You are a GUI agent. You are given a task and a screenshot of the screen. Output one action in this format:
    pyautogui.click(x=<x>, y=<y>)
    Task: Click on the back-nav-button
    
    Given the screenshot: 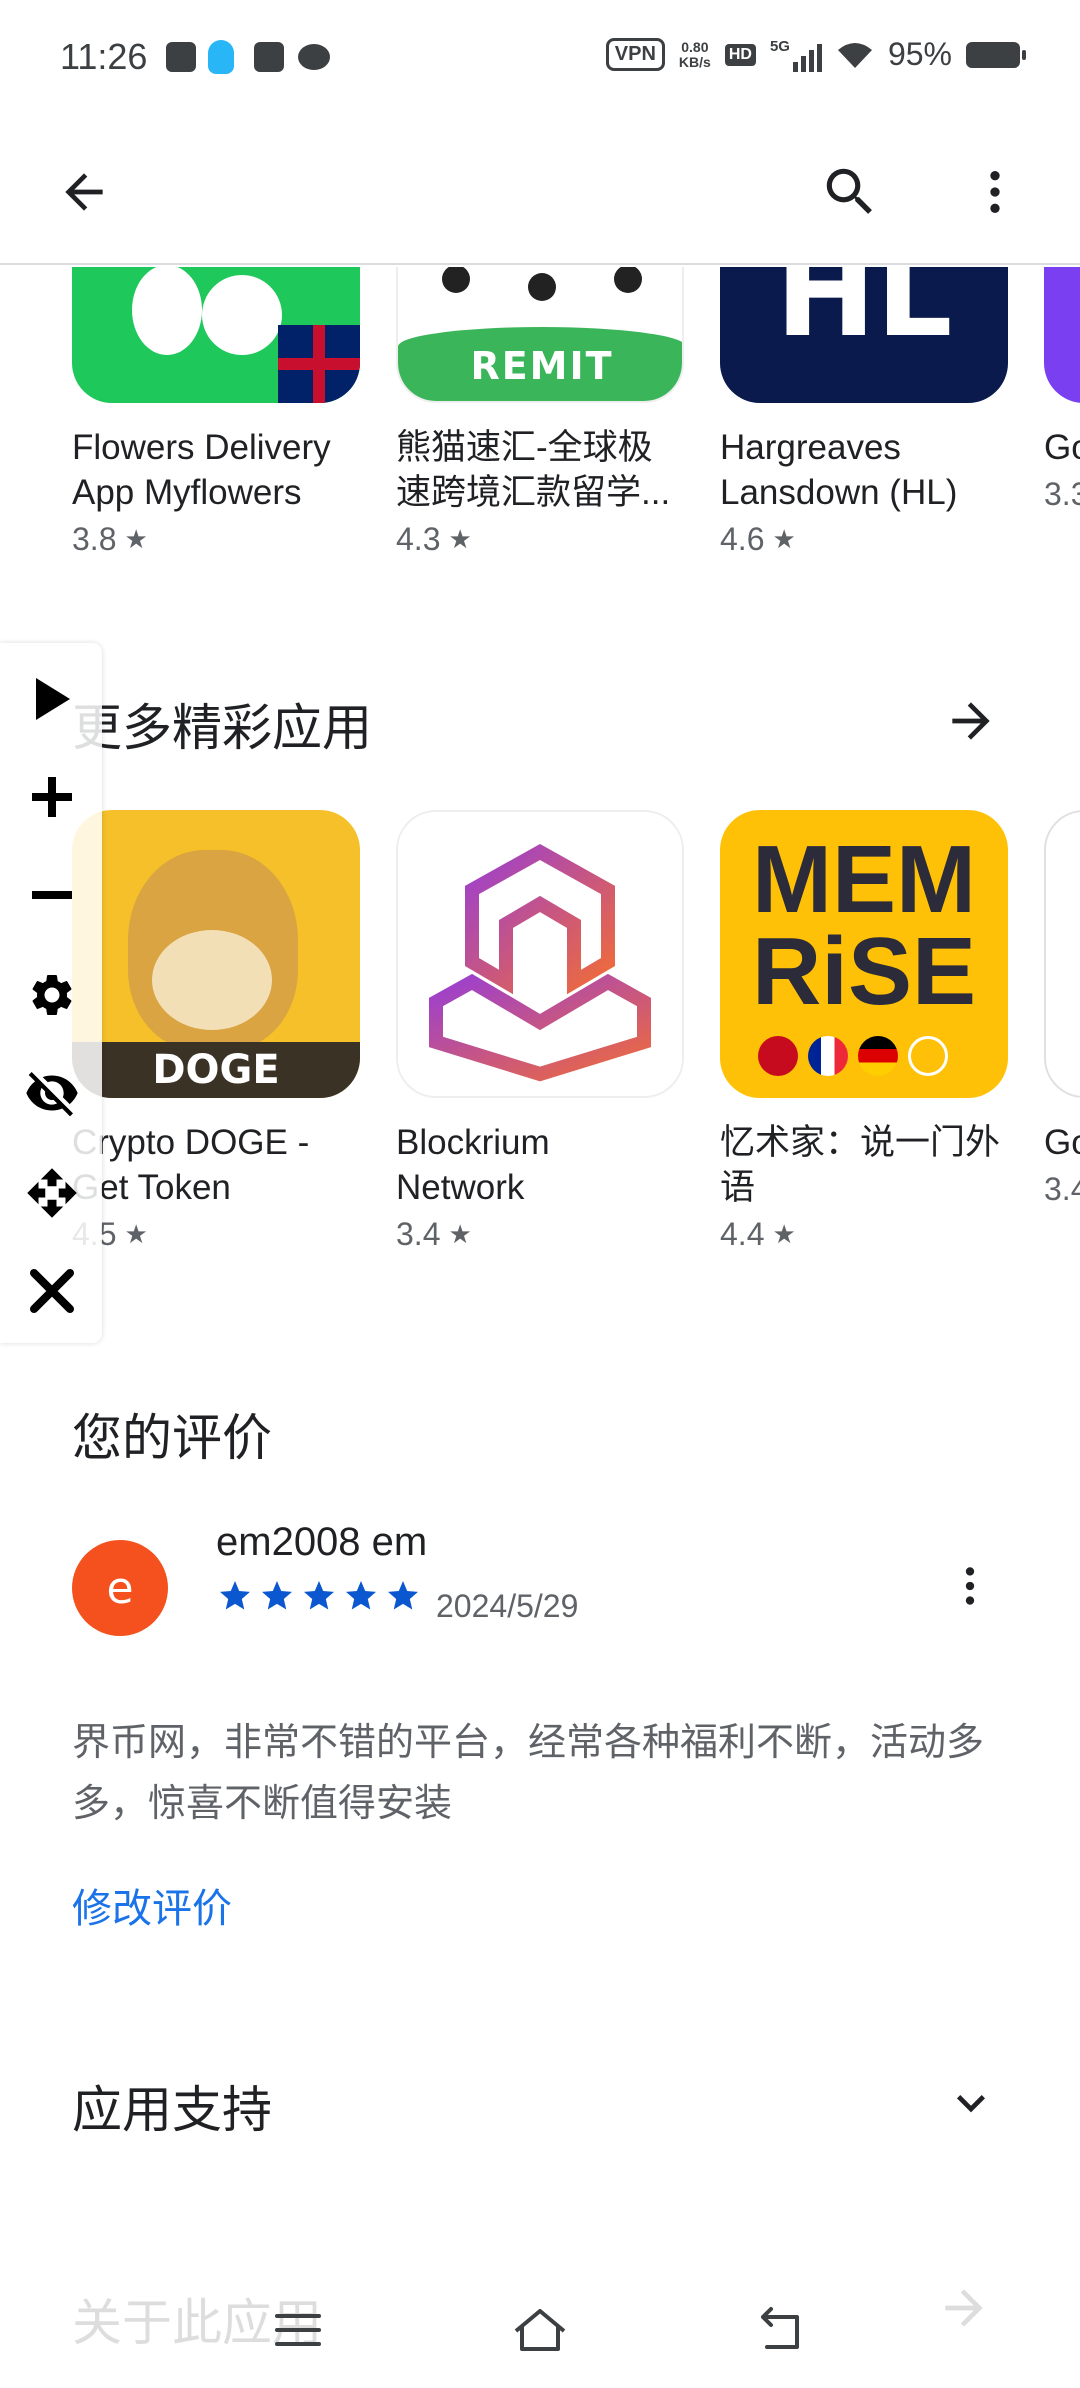 What is the action you would take?
    pyautogui.click(x=780, y=2330)
    